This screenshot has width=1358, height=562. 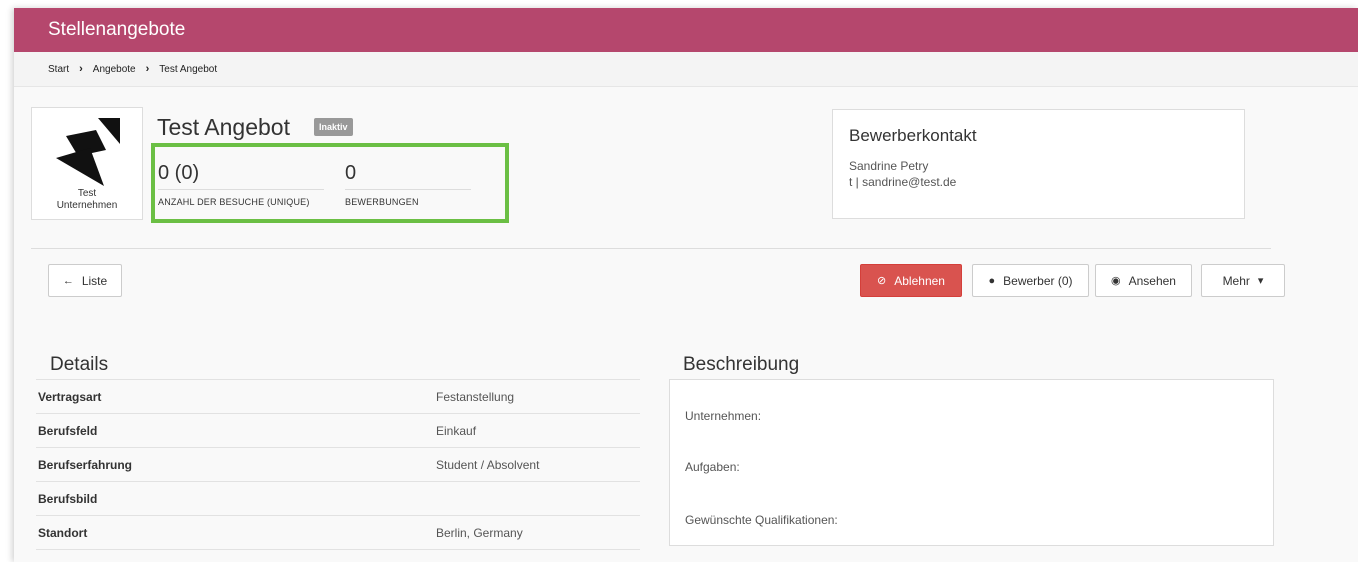 I want to click on reject-button: ⊘ Ablehnen, so click(x=911, y=280).